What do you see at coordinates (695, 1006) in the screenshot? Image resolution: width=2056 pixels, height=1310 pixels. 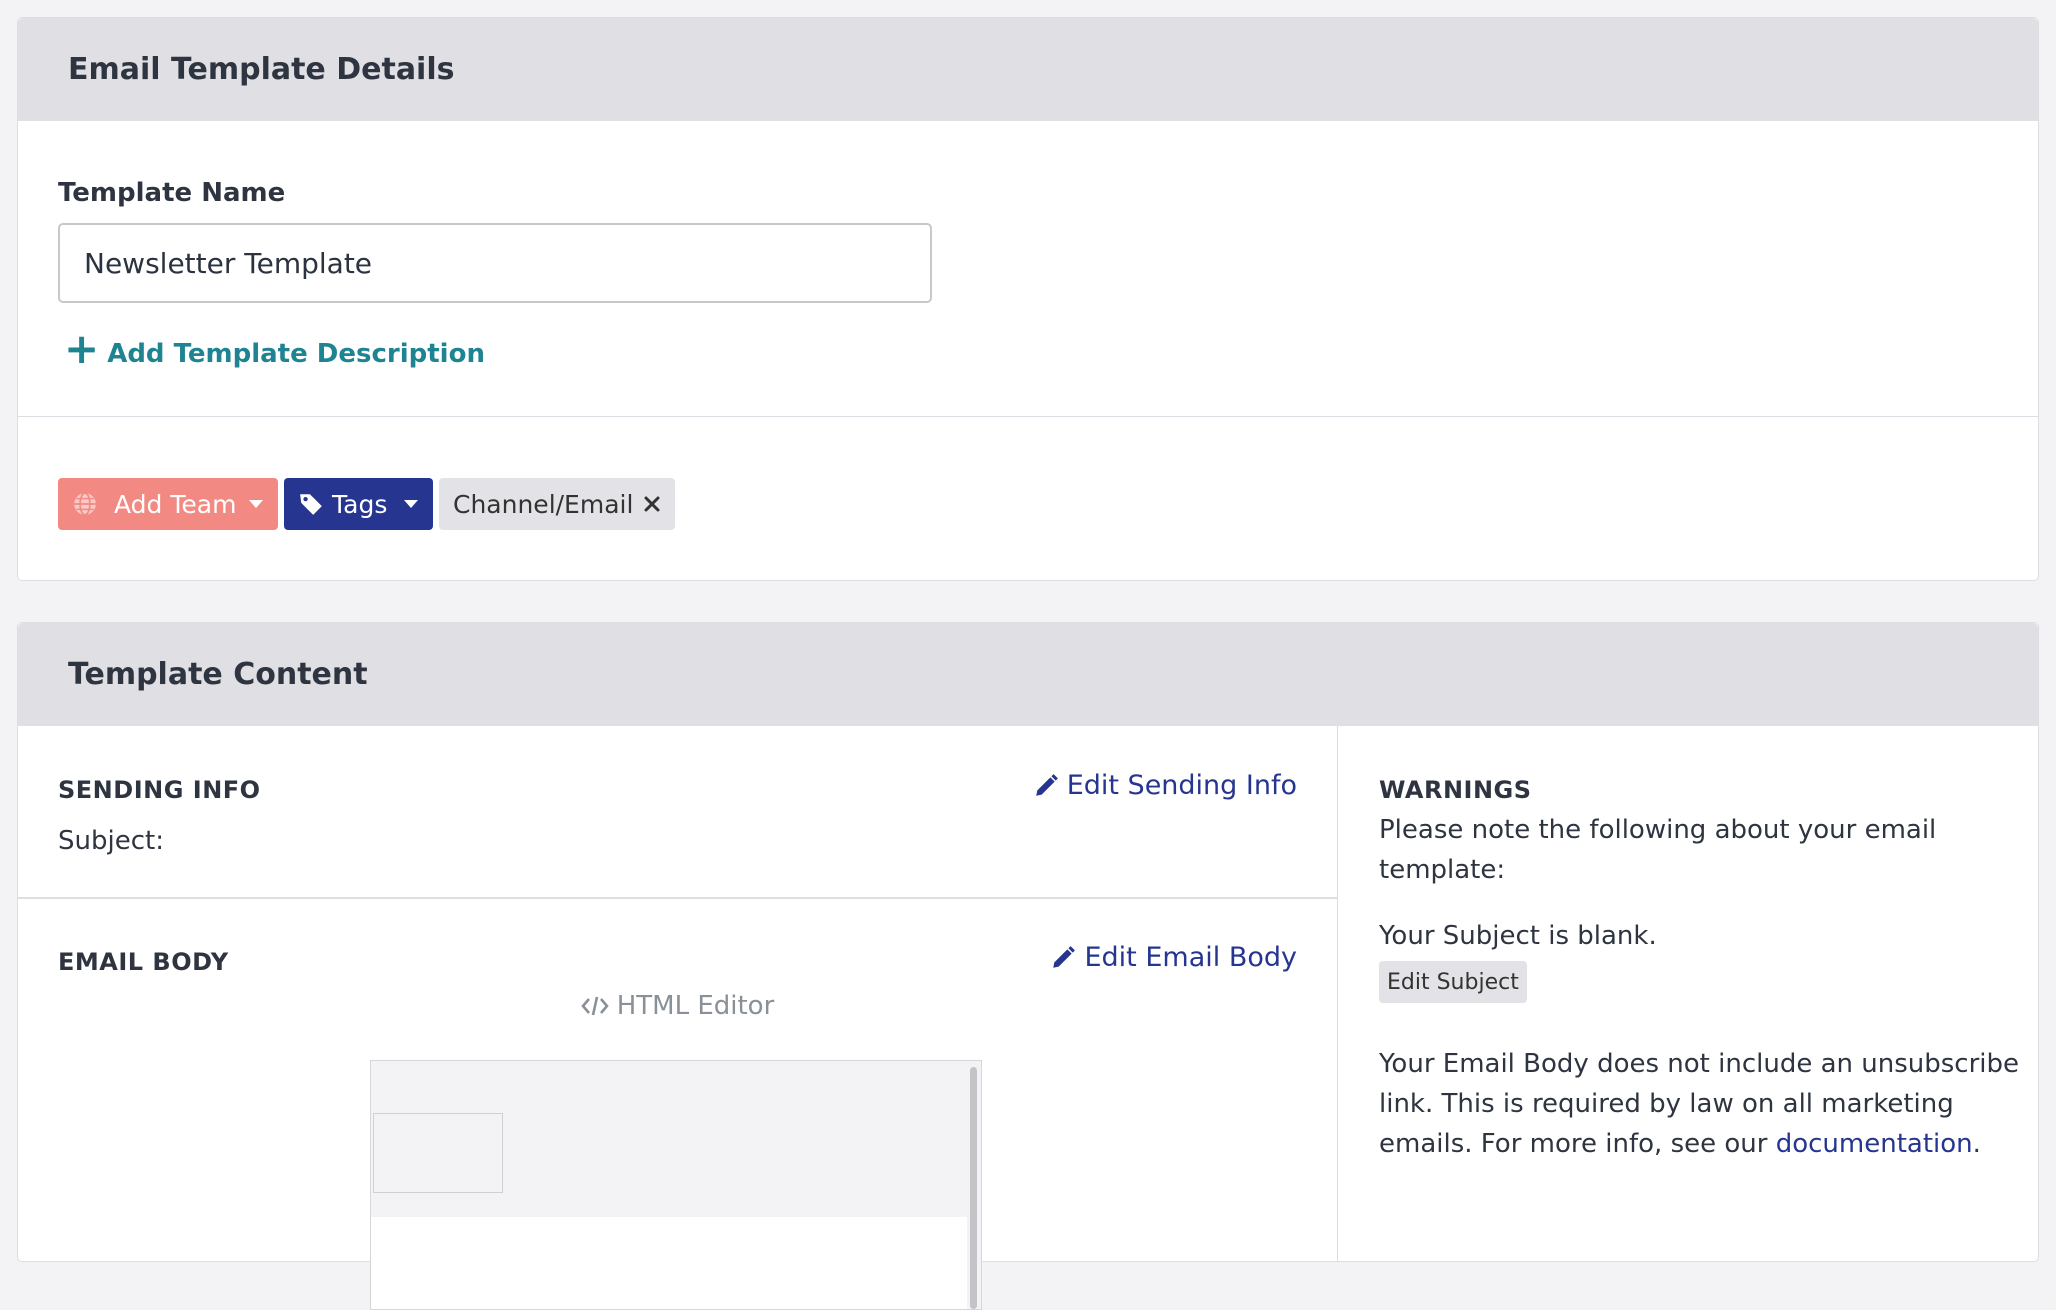 I see `html-editor-label: HTML Editor` at bounding box center [695, 1006].